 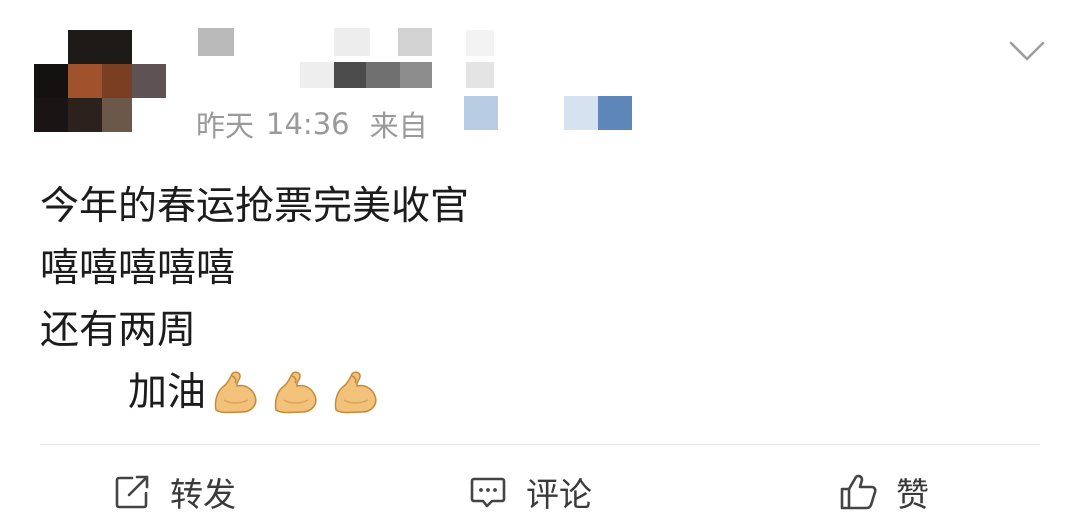 What do you see at coordinates (308, 124) in the screenshot?
I see `post-time: 14:36` at bounding box center [308, 124].